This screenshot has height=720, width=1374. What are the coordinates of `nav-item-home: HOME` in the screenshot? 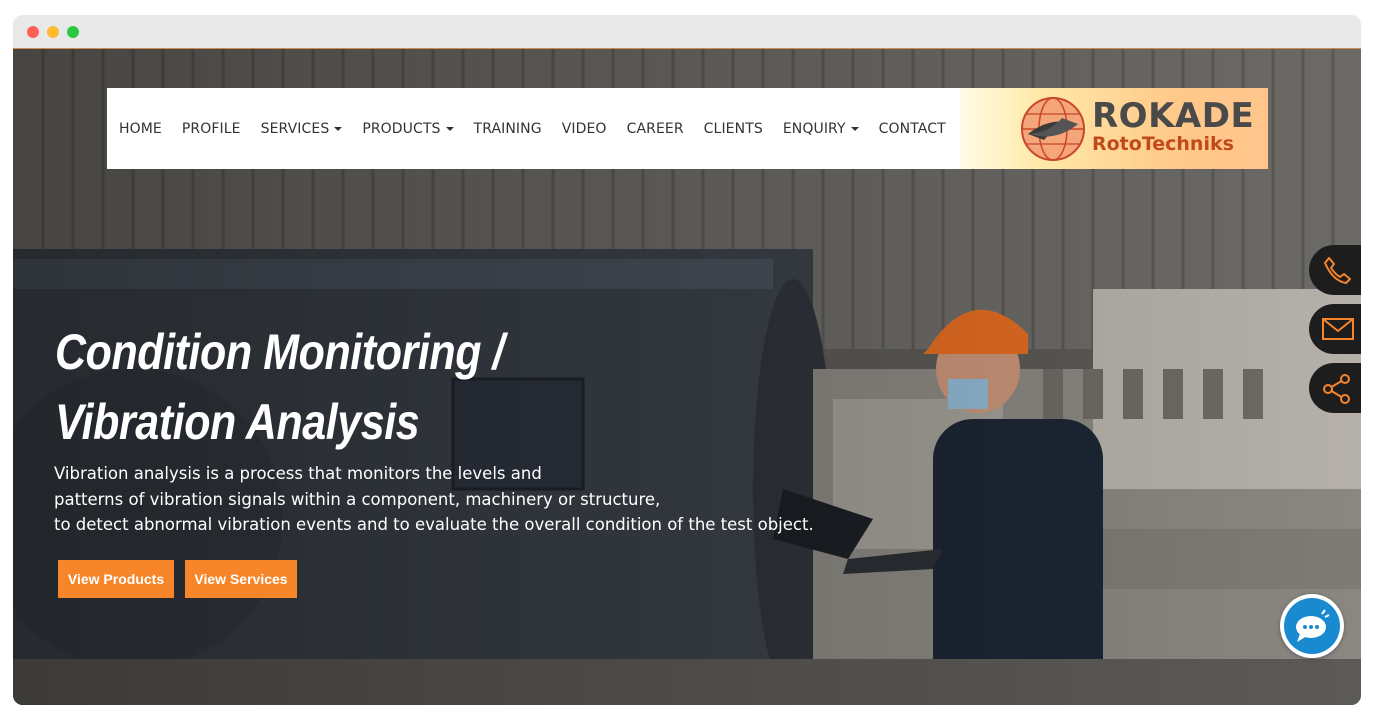 It's located at (140, 129).